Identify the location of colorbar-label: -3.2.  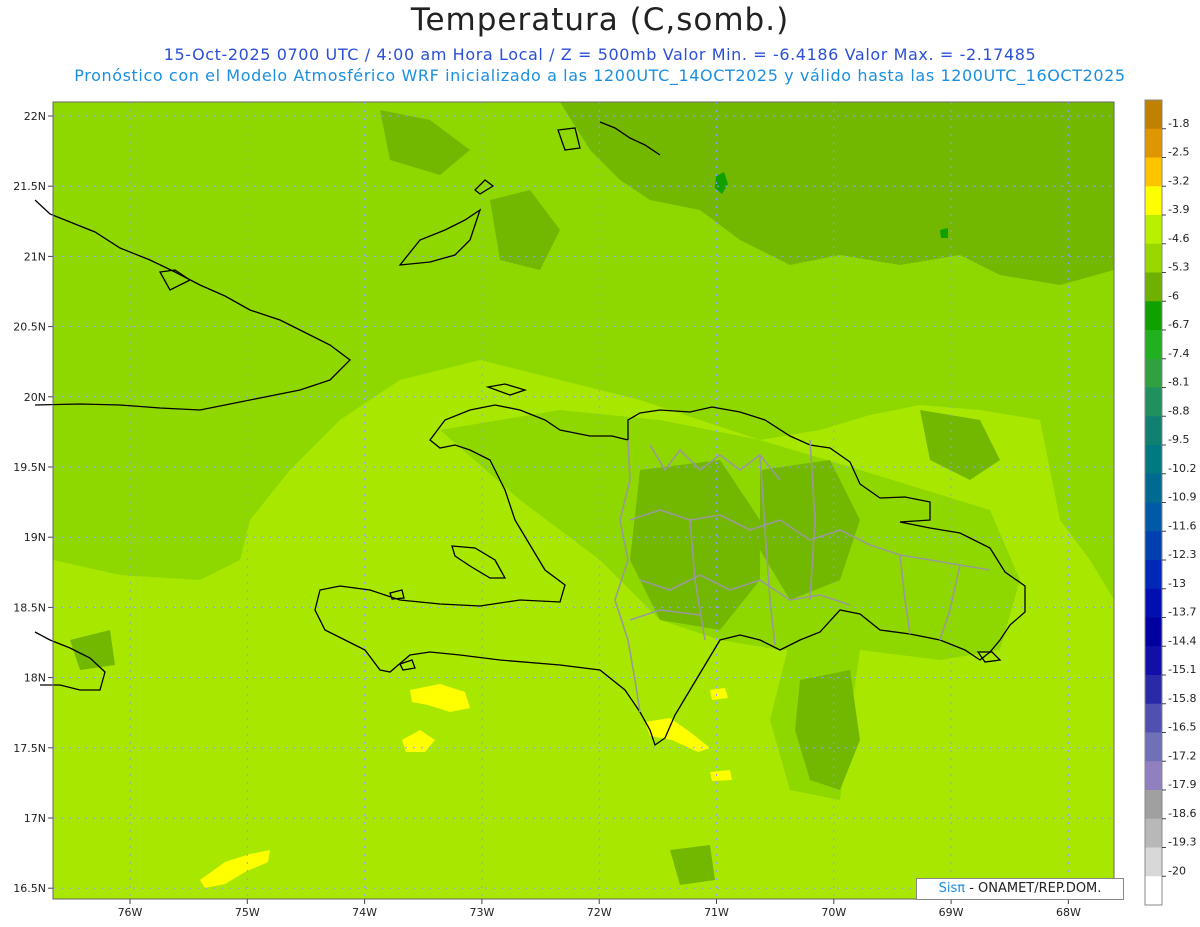
(1178, 180).